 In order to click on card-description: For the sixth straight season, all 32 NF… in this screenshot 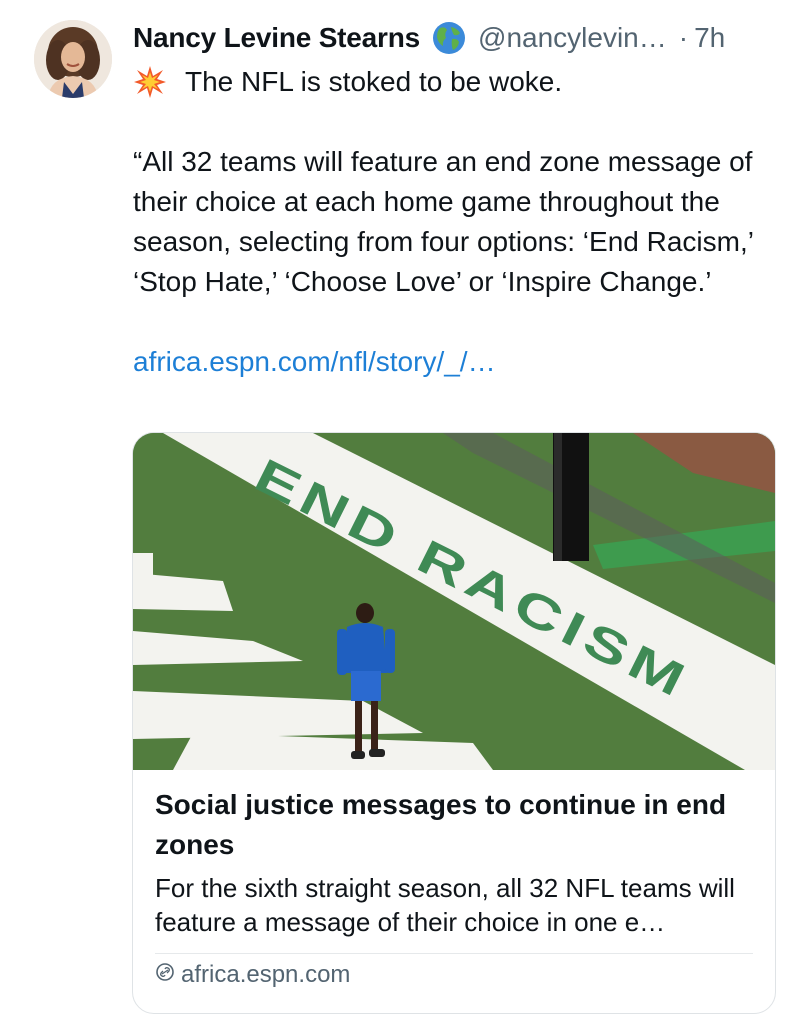, I will do `click(445, 905)`.